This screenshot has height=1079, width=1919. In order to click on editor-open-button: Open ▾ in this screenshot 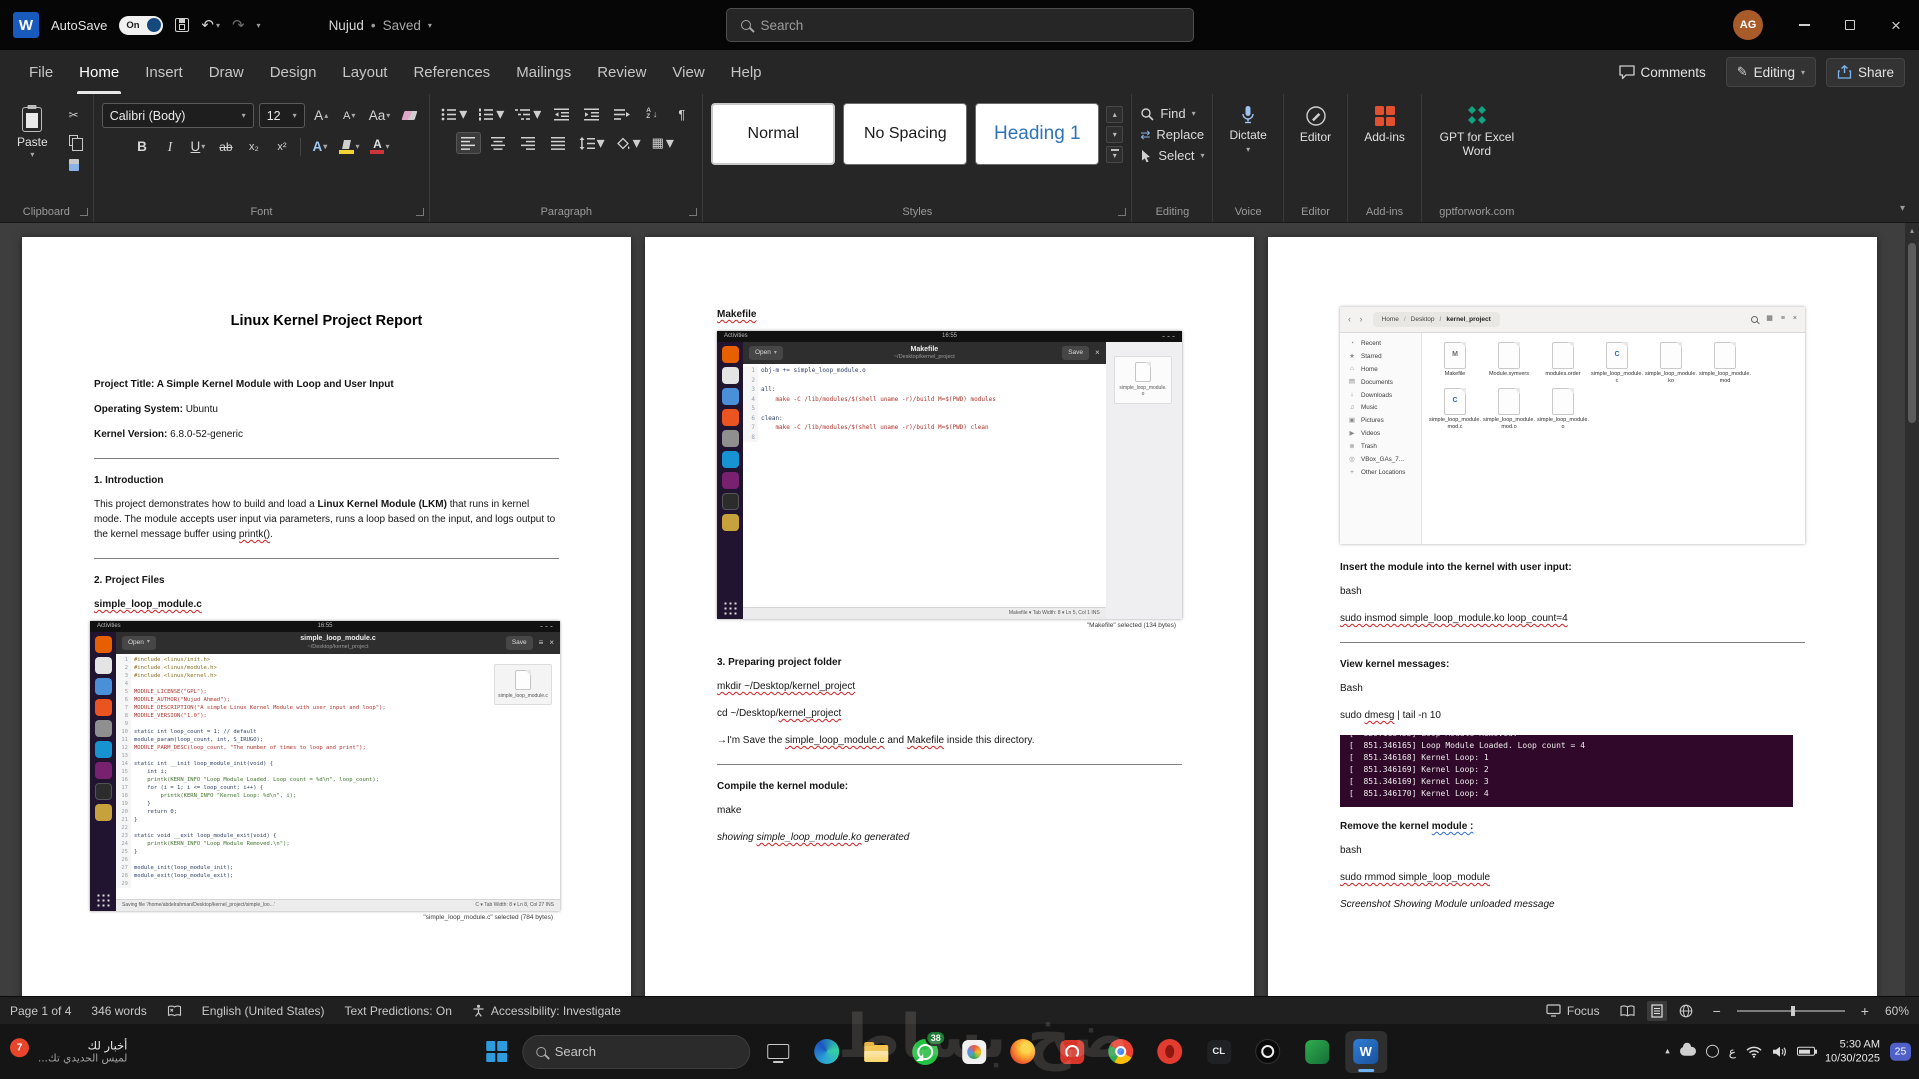, I will do `click(139, 642)`.